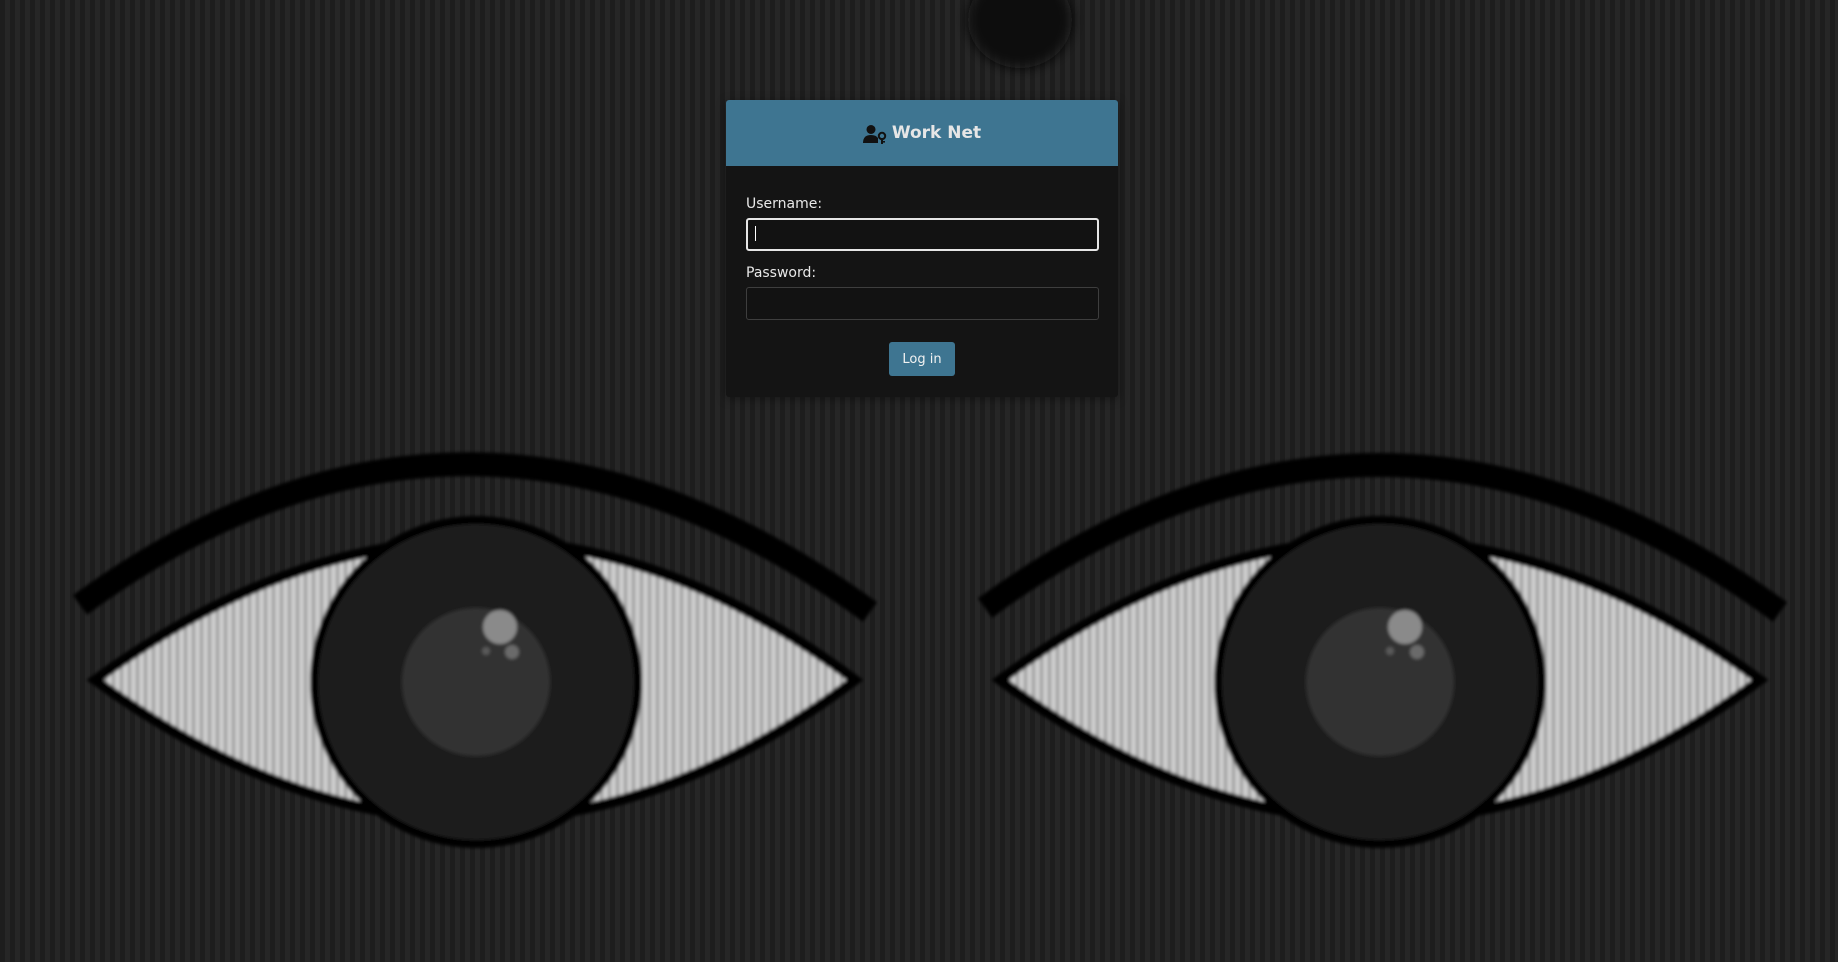 The height and width of the screenshot is (962, 1838). What do you see at coordinates (1020, 34) in the screenshot?
I see `top-shadow-blob` at bounding box center [1020, 34].